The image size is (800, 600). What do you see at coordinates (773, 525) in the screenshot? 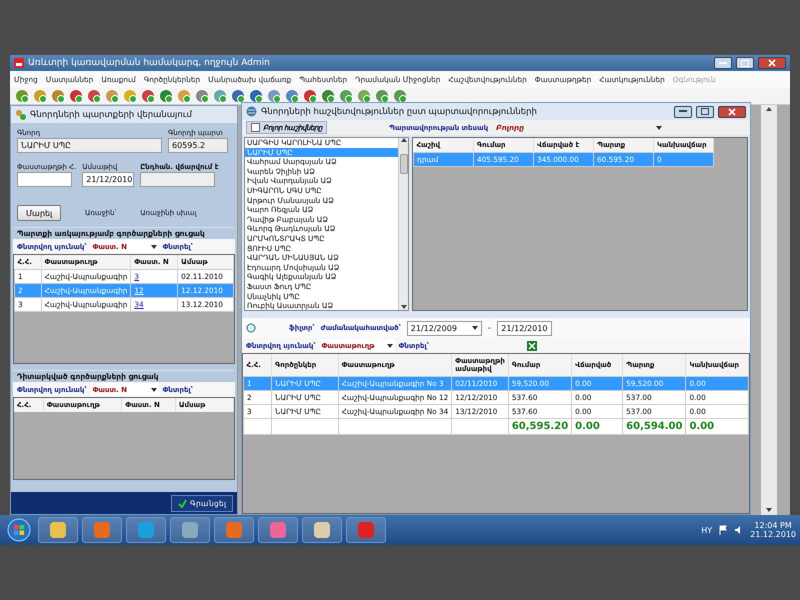
I see `clock-time: 12:04 PM` at bounding box center [773, 525].